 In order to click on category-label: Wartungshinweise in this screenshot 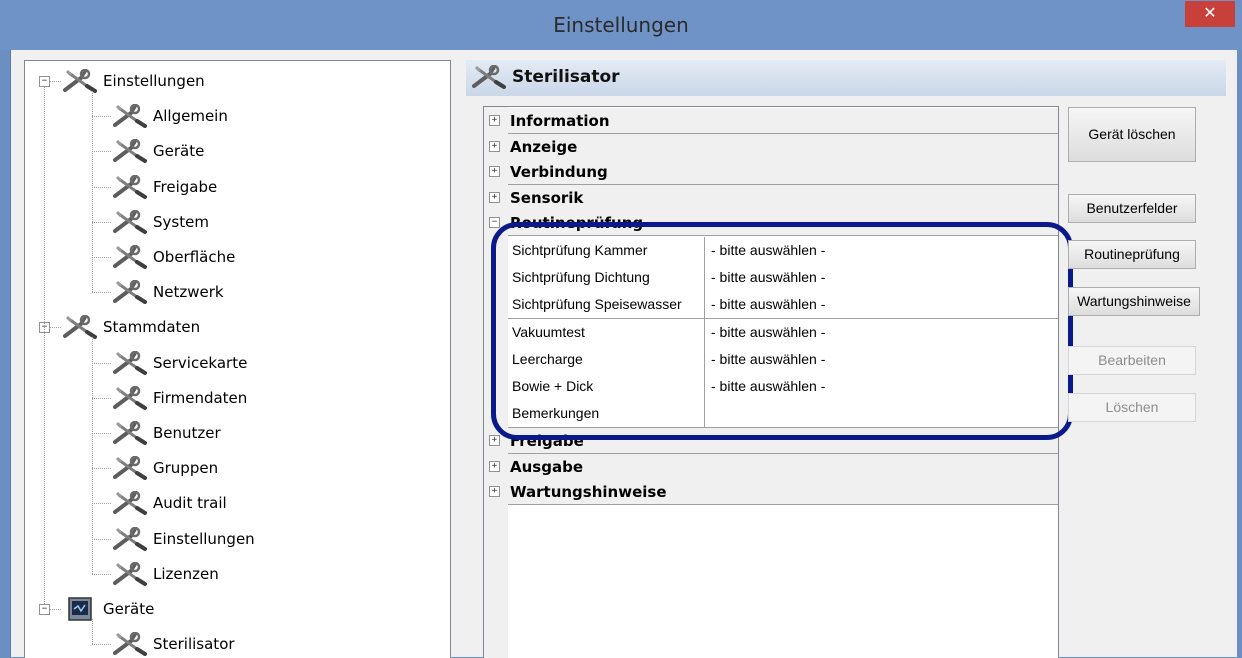, I will do `click(588, 492)`.